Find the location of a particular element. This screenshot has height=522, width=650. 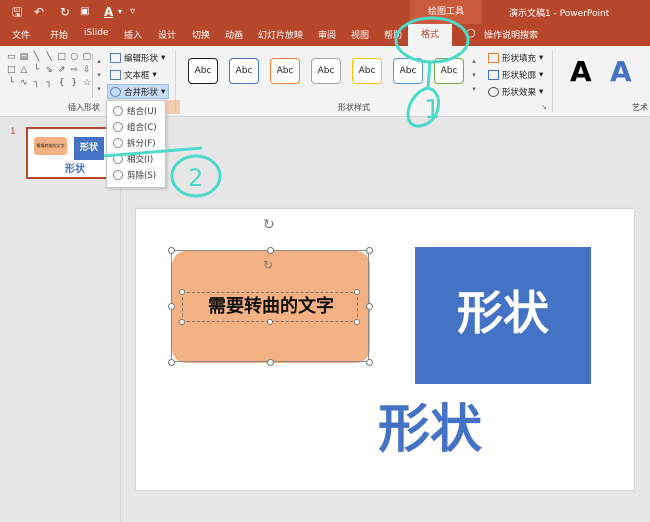

annotation-circle-format-tab is located at coordinates (432, 40).